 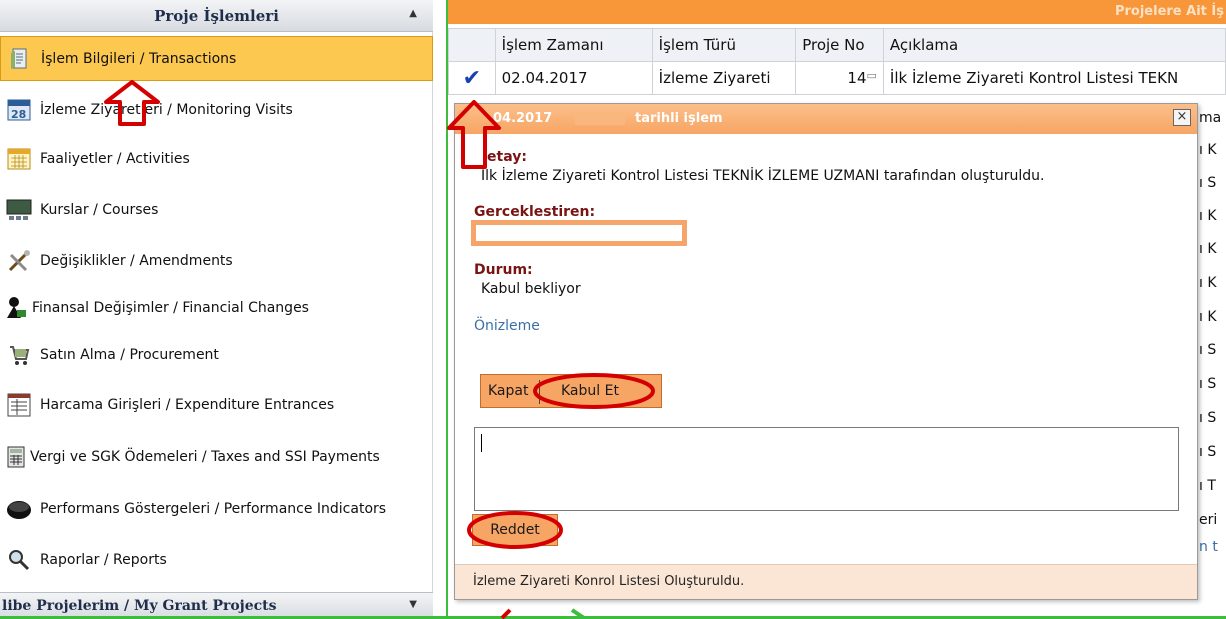 I want to click on sidebar-header: Proje İşlemleri ▲, so click(x=216, y=16).